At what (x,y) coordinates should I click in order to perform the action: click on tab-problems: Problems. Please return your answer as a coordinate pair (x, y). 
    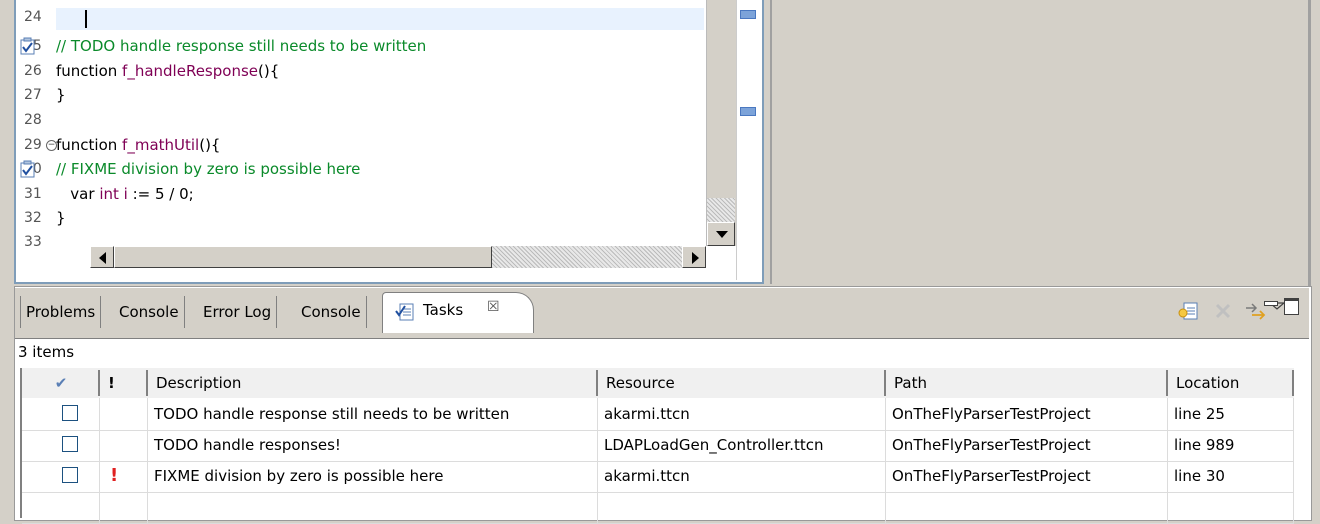
    Looking at the image, I should click on (61, 312).